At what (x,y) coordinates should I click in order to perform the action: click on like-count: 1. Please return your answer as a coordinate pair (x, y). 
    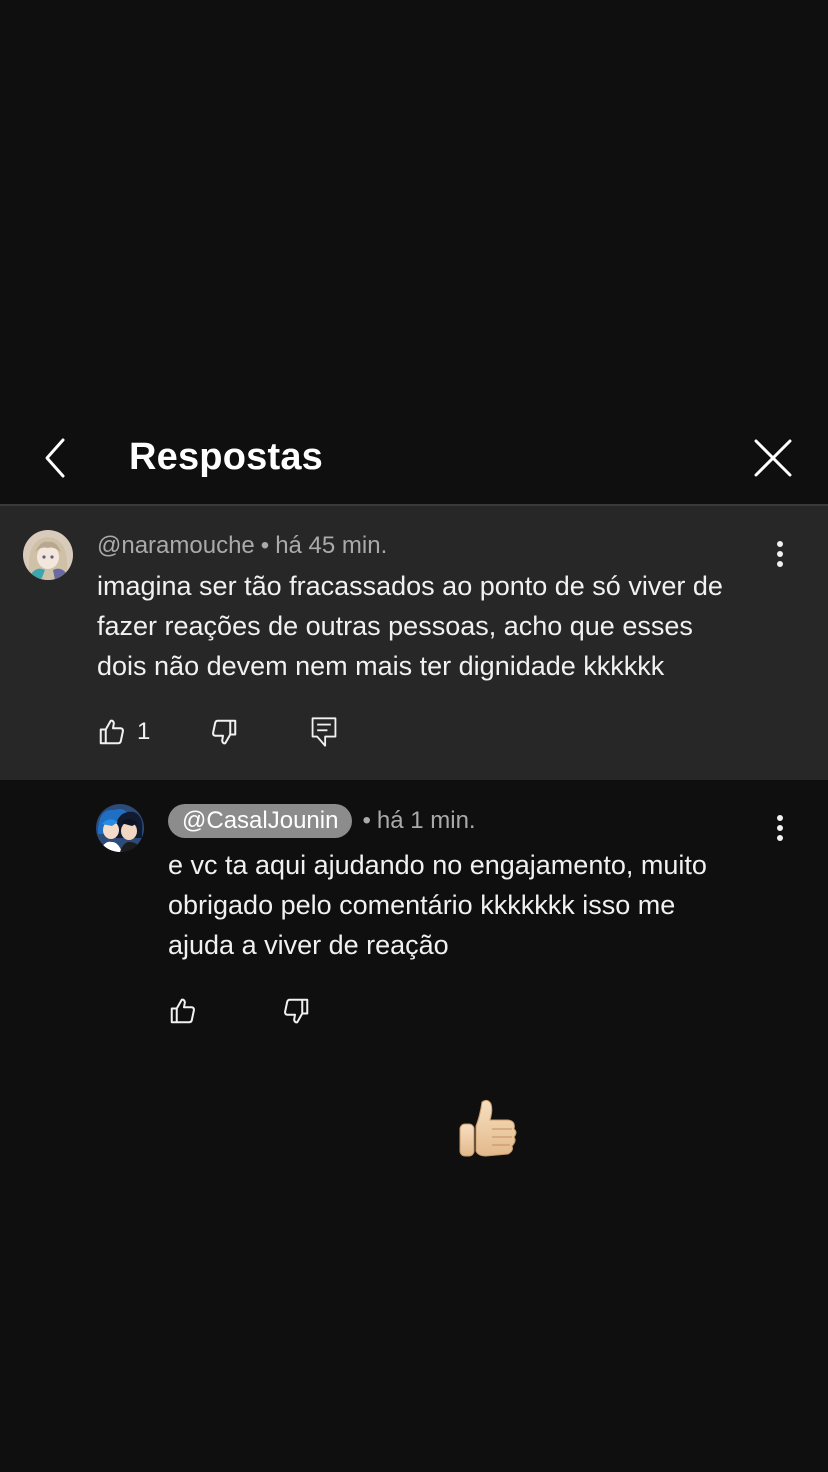
    Looking at the image, I should click on (144, 731).